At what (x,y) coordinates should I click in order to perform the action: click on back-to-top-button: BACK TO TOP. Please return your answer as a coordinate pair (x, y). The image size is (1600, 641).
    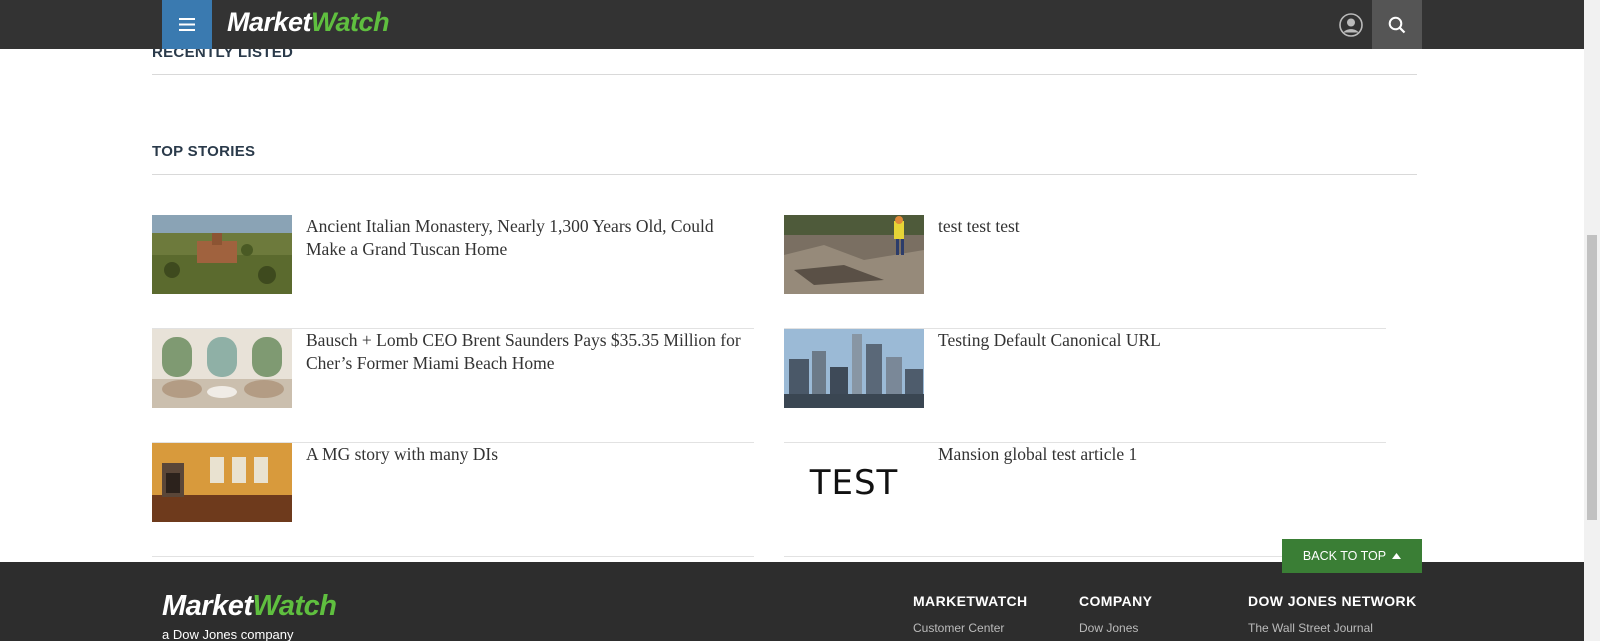
    Looking at the image, I should click on (1352, 556).